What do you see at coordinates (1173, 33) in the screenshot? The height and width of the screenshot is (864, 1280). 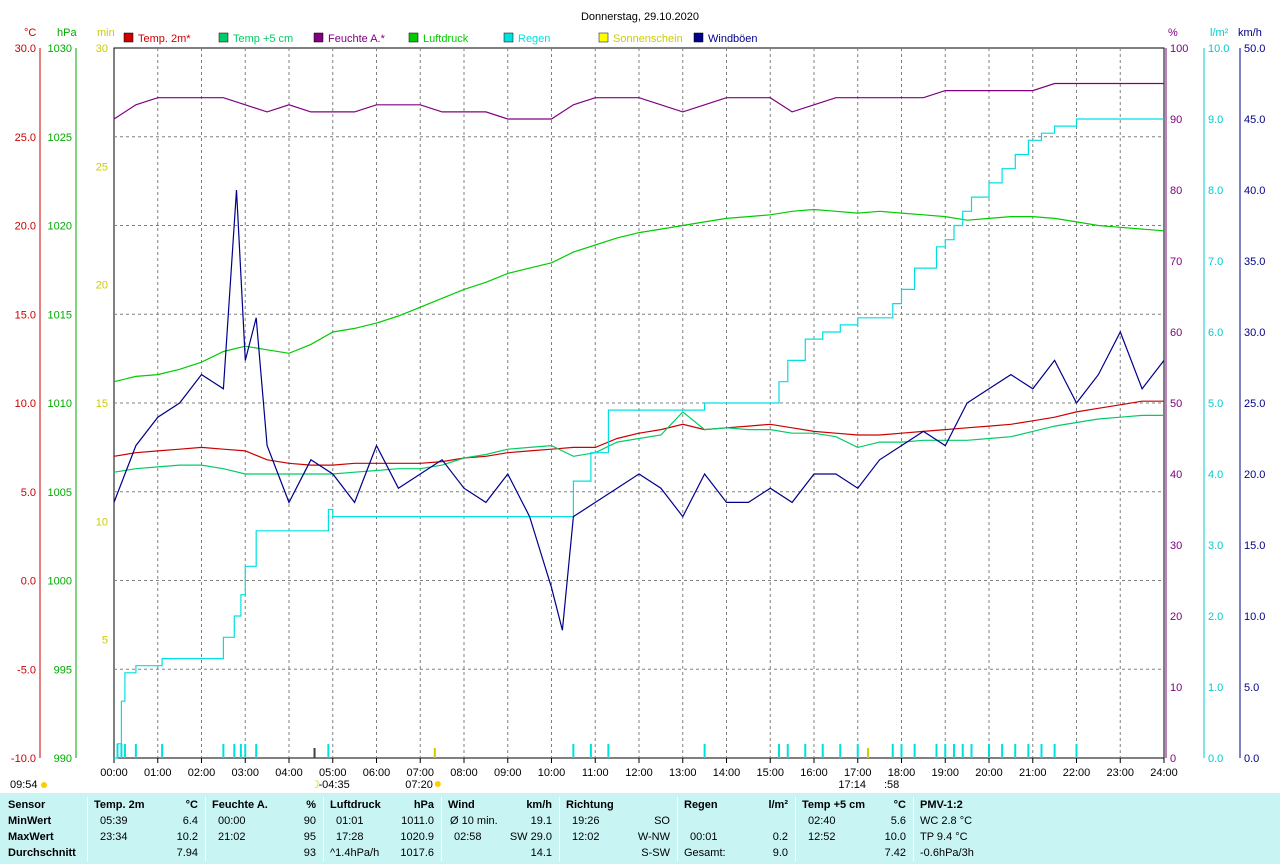 I see `axis-unit-humidity_pct: %` at bounding box center [1173, 33].